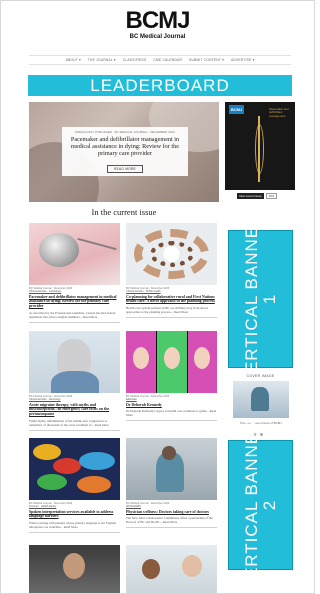 This screenshot has height=594, width=320. What do you see at coordinates (160, 85) in the screenshot?
I see `leaderboard-ad: LEADERBOARD` at bounding box center [160, 85].